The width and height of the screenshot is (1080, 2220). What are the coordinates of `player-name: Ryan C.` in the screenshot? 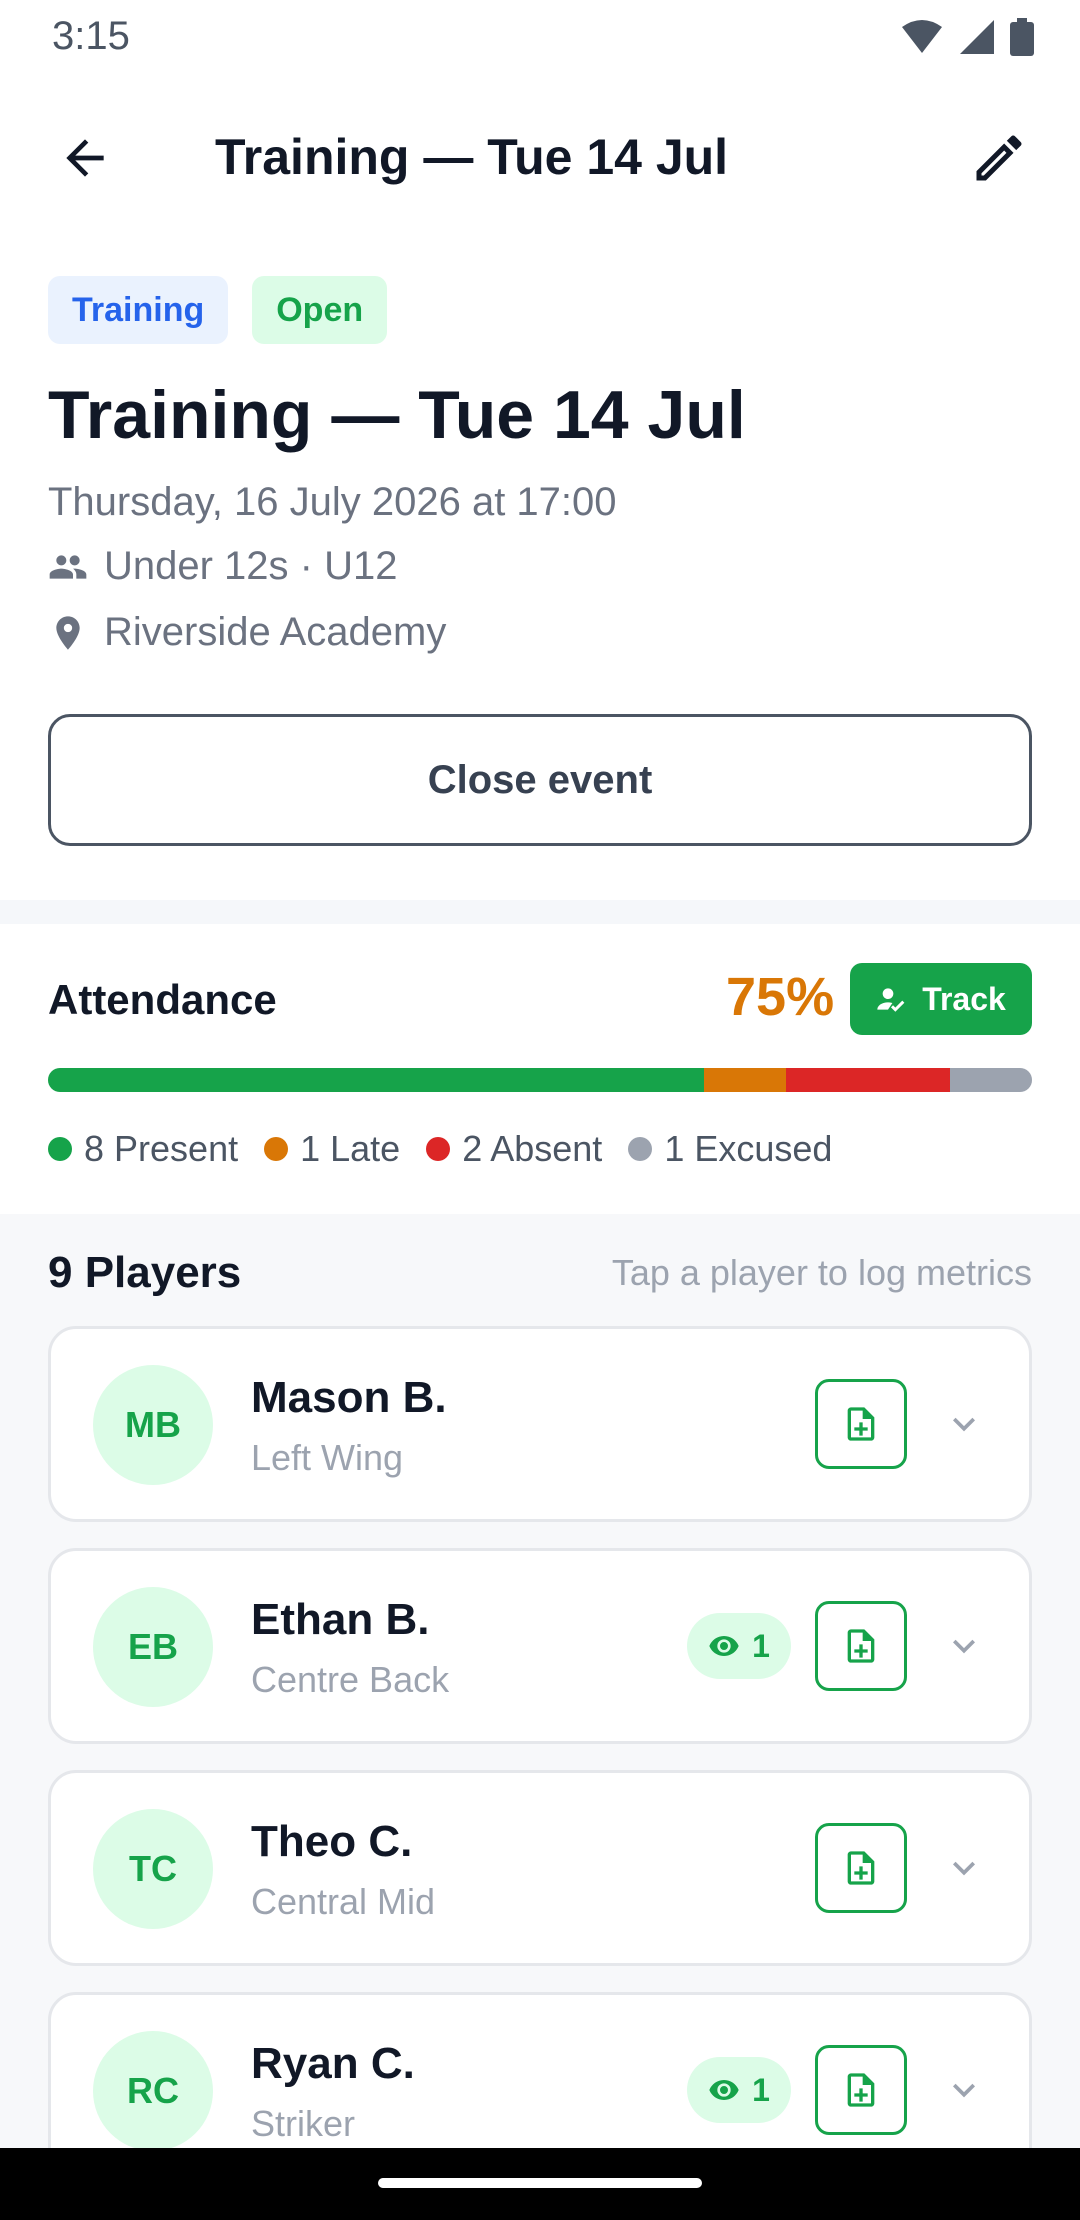 It's located at (333, 2063).